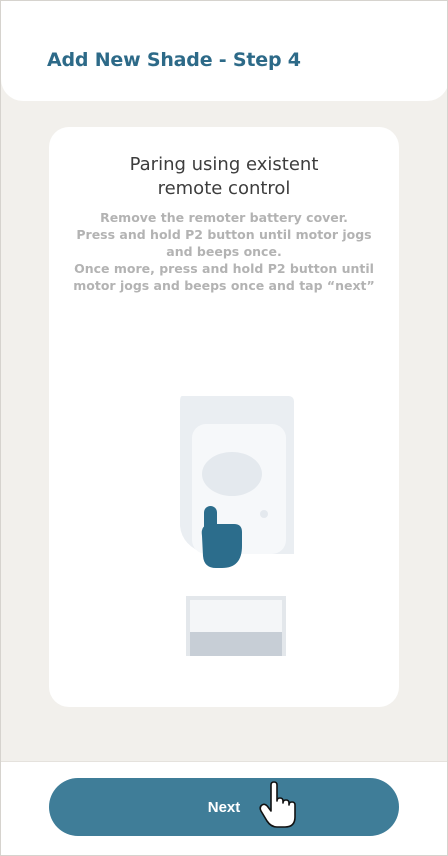 This screenshot has width=448, height=856. I want to click on card-title: Paring using existent remote control, so click(224, 176).